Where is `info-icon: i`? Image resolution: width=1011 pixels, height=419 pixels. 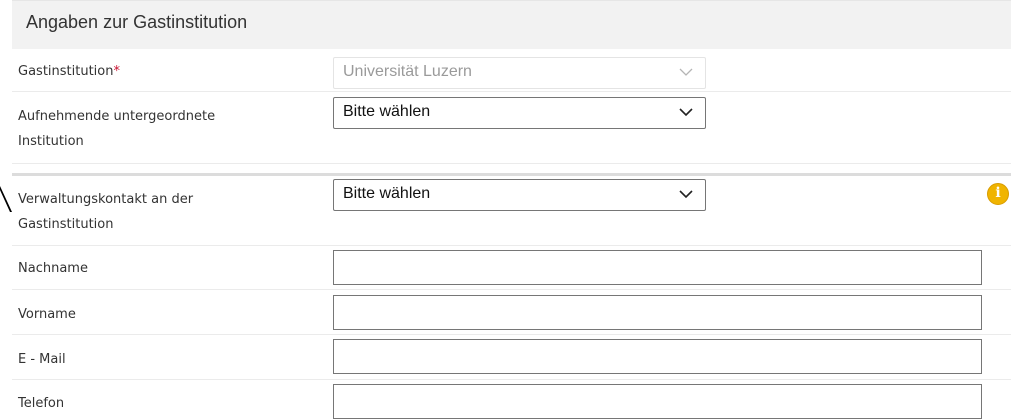 info-icon: i is located at coordinates (998, 194).